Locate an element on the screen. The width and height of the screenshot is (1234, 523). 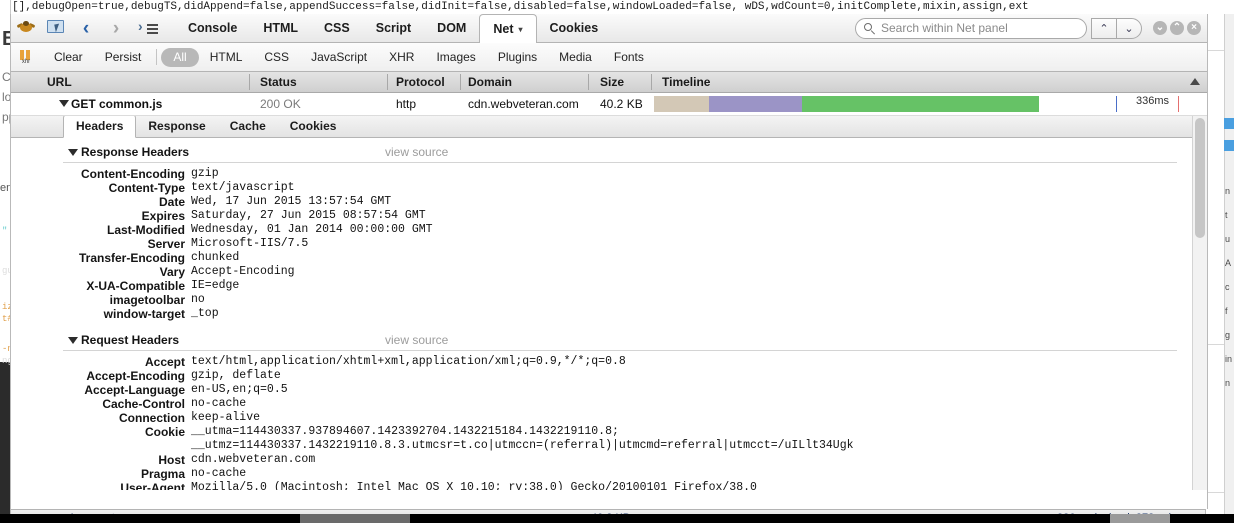
detail-tab-headers: Headers is located at coordinates (100, 127).